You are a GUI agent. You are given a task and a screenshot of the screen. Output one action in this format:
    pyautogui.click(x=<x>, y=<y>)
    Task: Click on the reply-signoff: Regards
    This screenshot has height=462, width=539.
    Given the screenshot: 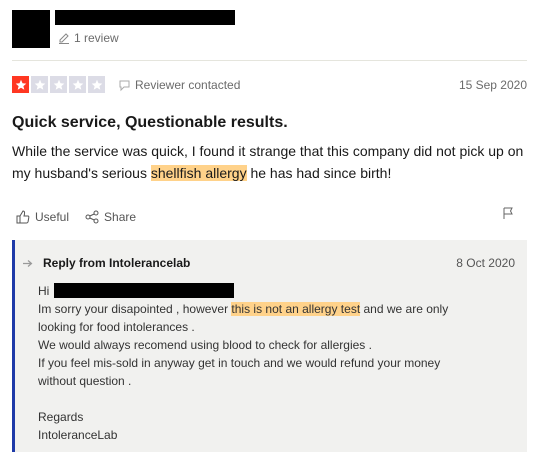 What is the action you would take?
    pyautogui.click(x=61, y=417)
    